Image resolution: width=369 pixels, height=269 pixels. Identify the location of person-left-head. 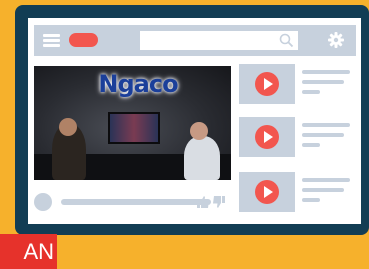
(68, 127).